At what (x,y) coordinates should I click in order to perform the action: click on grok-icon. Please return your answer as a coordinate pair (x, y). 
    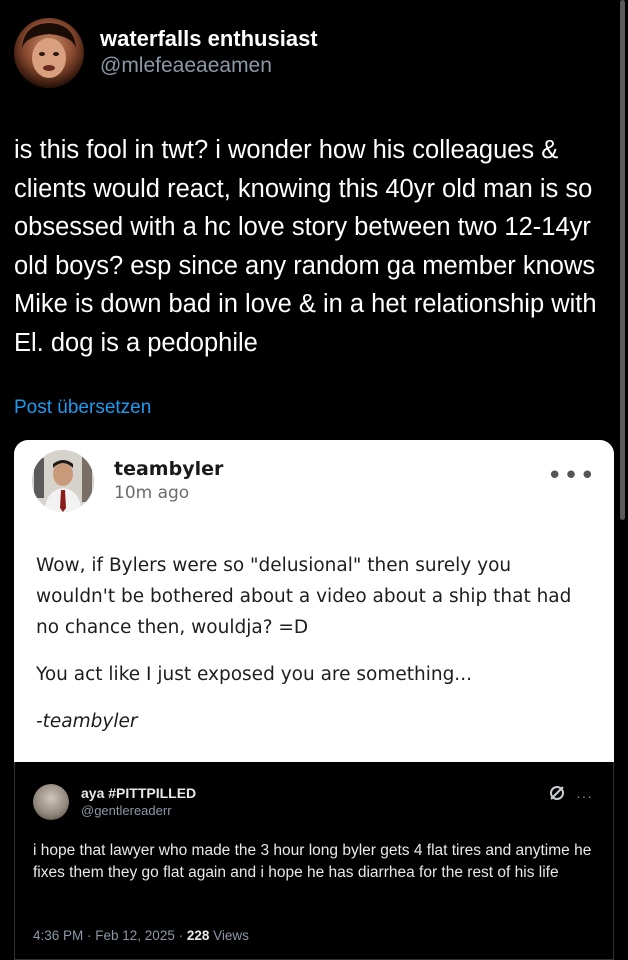
    Looking at the image, I should click on (557, 795).